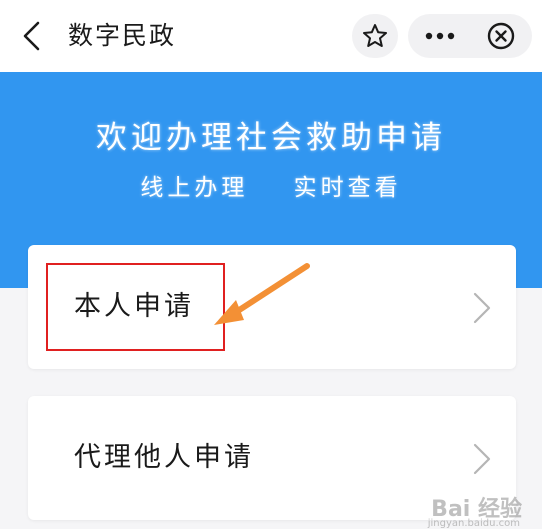  I want to click on chevron-left-icon, so click(33, 36).